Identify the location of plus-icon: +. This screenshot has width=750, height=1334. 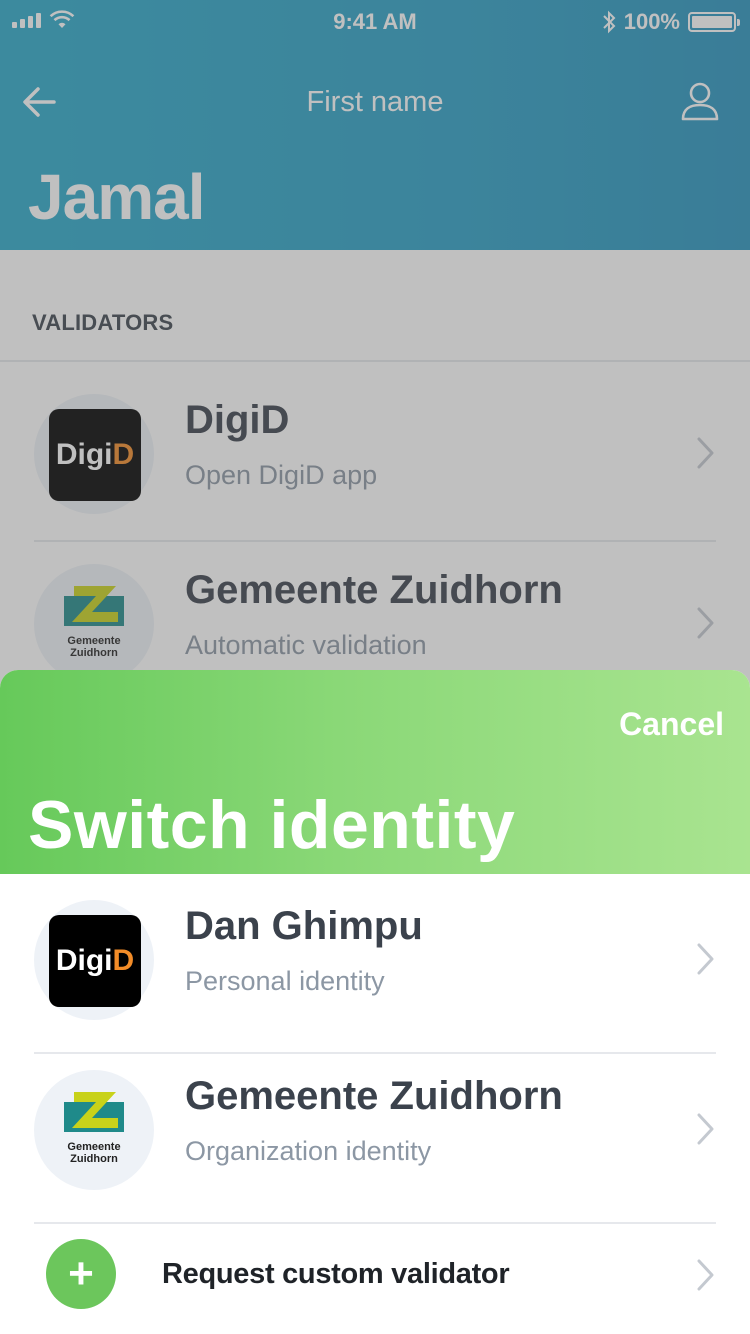
(81, 1274).